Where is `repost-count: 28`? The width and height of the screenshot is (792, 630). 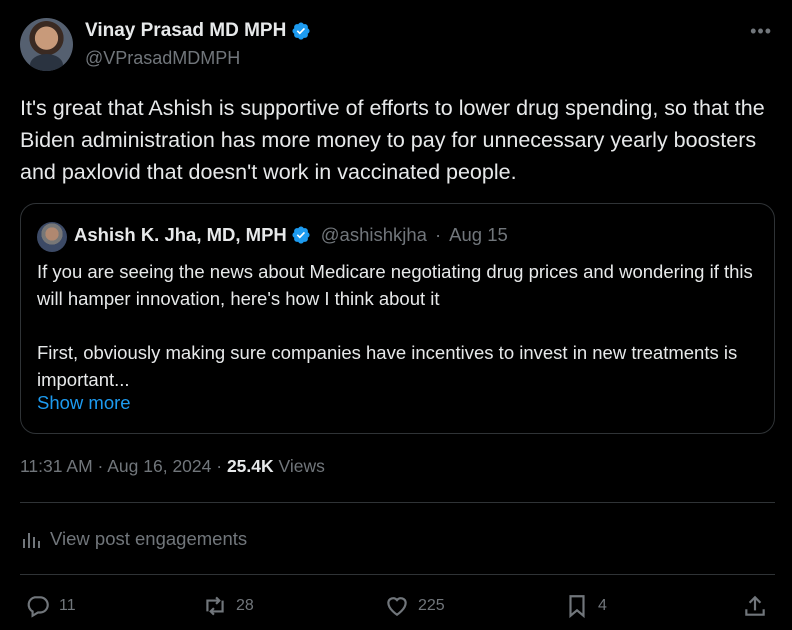 repost-count: 28 is located at coordinates (245, 605).